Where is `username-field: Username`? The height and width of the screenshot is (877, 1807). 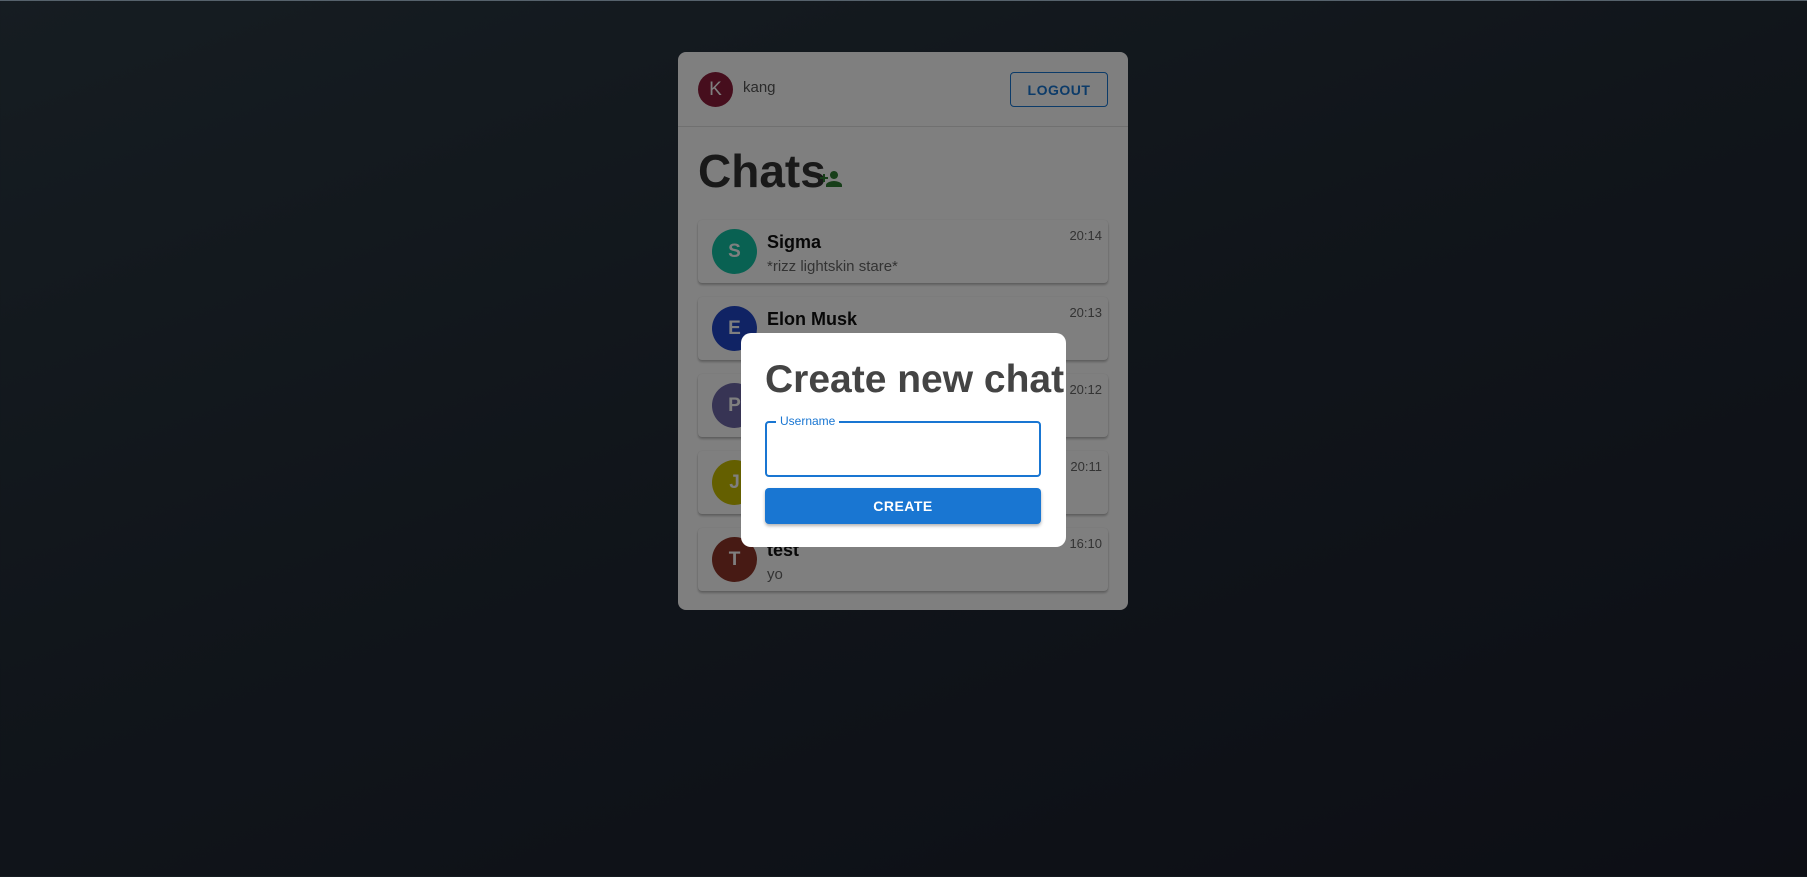 username-field: Username is located at coordinates (903, 445).